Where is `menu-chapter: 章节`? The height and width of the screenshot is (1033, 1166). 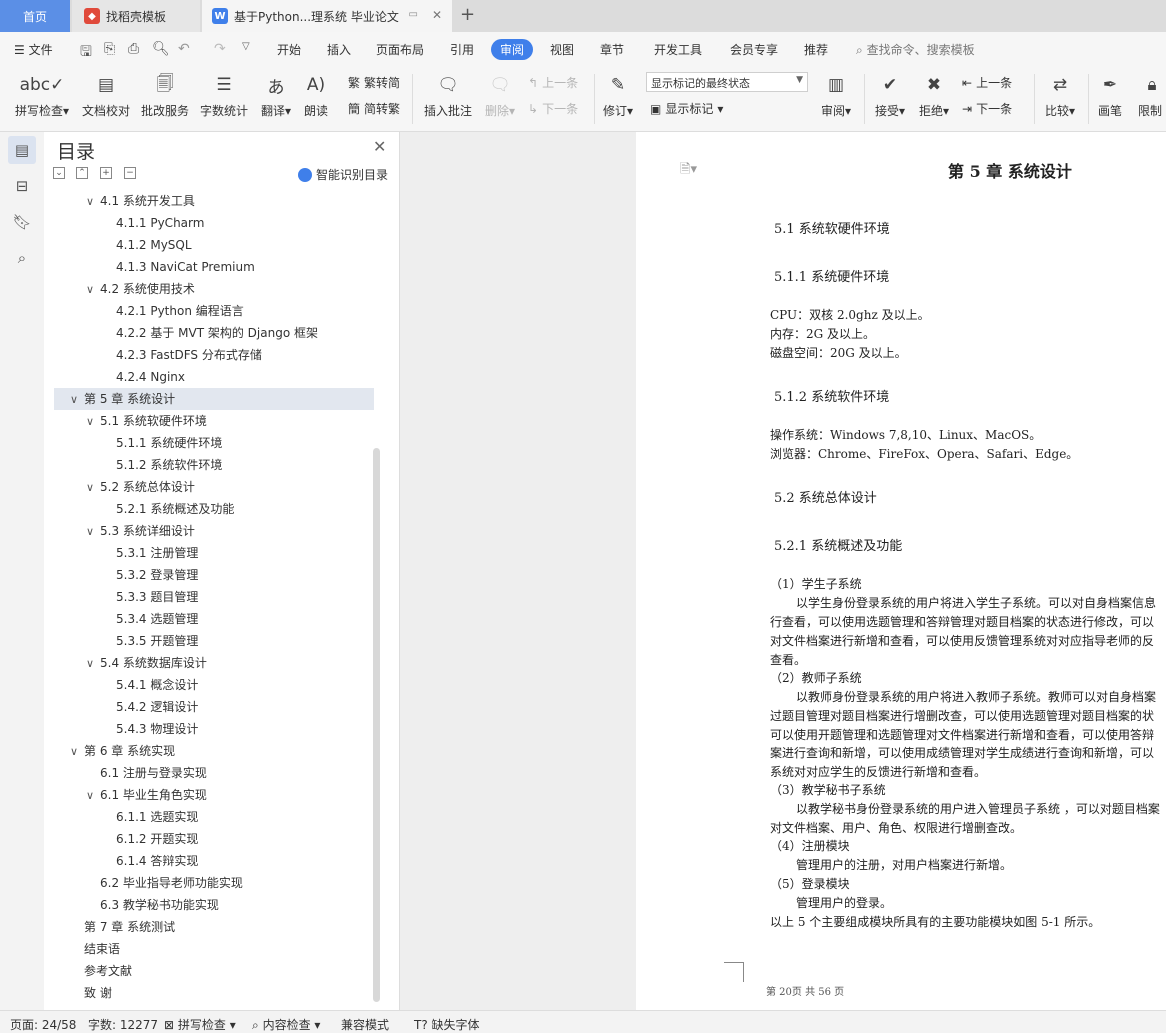 menu-chapter: 章节 is located at coordinates (612, 49).